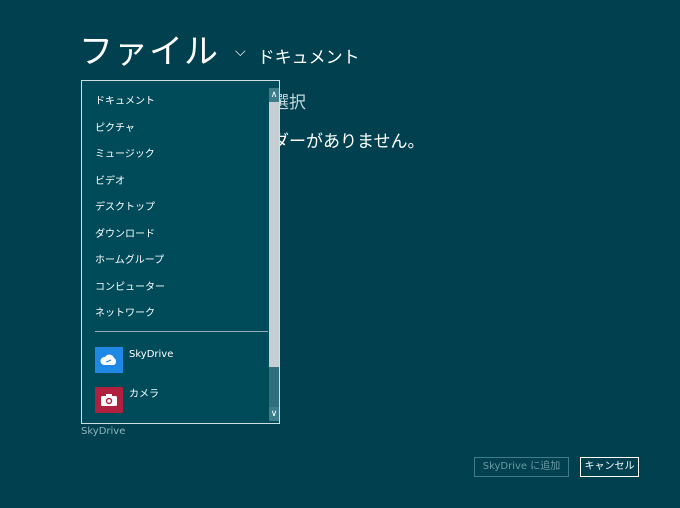  I want to click on chevron-down-icon: ⌵, so click(240, 52).